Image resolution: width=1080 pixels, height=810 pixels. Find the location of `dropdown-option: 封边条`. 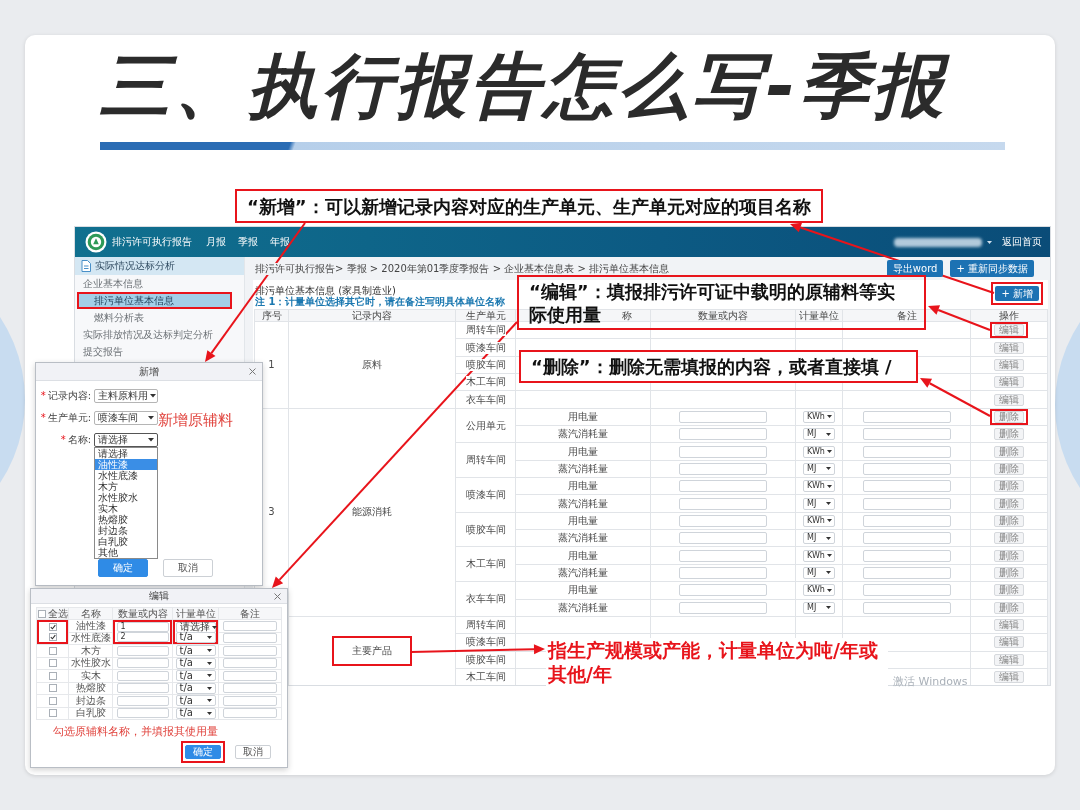

dropdown-option: 封边条 is located at coordinates (126, 530).